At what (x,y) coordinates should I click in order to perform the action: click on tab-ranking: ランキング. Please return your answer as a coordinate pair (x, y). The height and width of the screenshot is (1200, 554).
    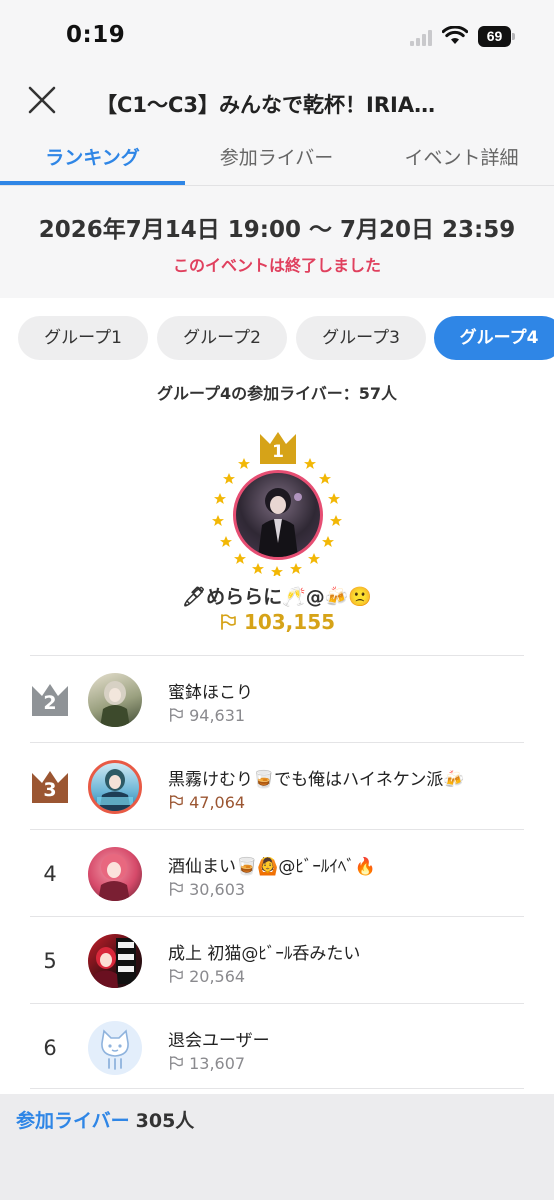
    Looking at the image, I should click on (92, 158).